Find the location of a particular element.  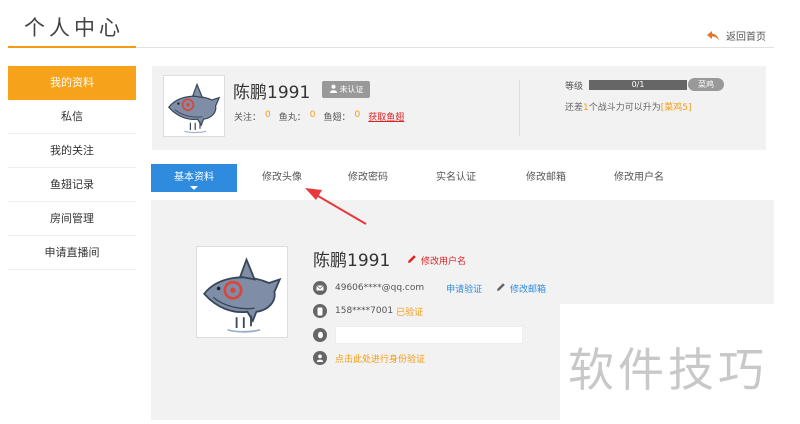

id-verify-link: 点击此处进行身份验证 is located at coordinates (380, 358).